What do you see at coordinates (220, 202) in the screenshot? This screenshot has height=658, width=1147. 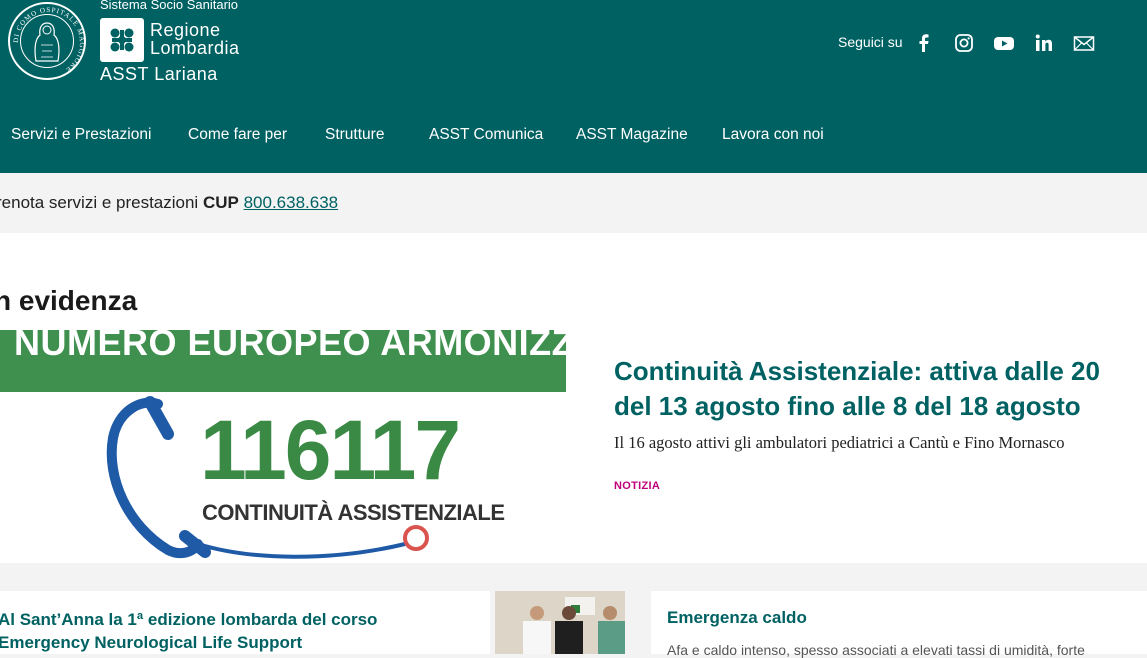 I see `cup-label: CUP` at bounding box center [220, 202].